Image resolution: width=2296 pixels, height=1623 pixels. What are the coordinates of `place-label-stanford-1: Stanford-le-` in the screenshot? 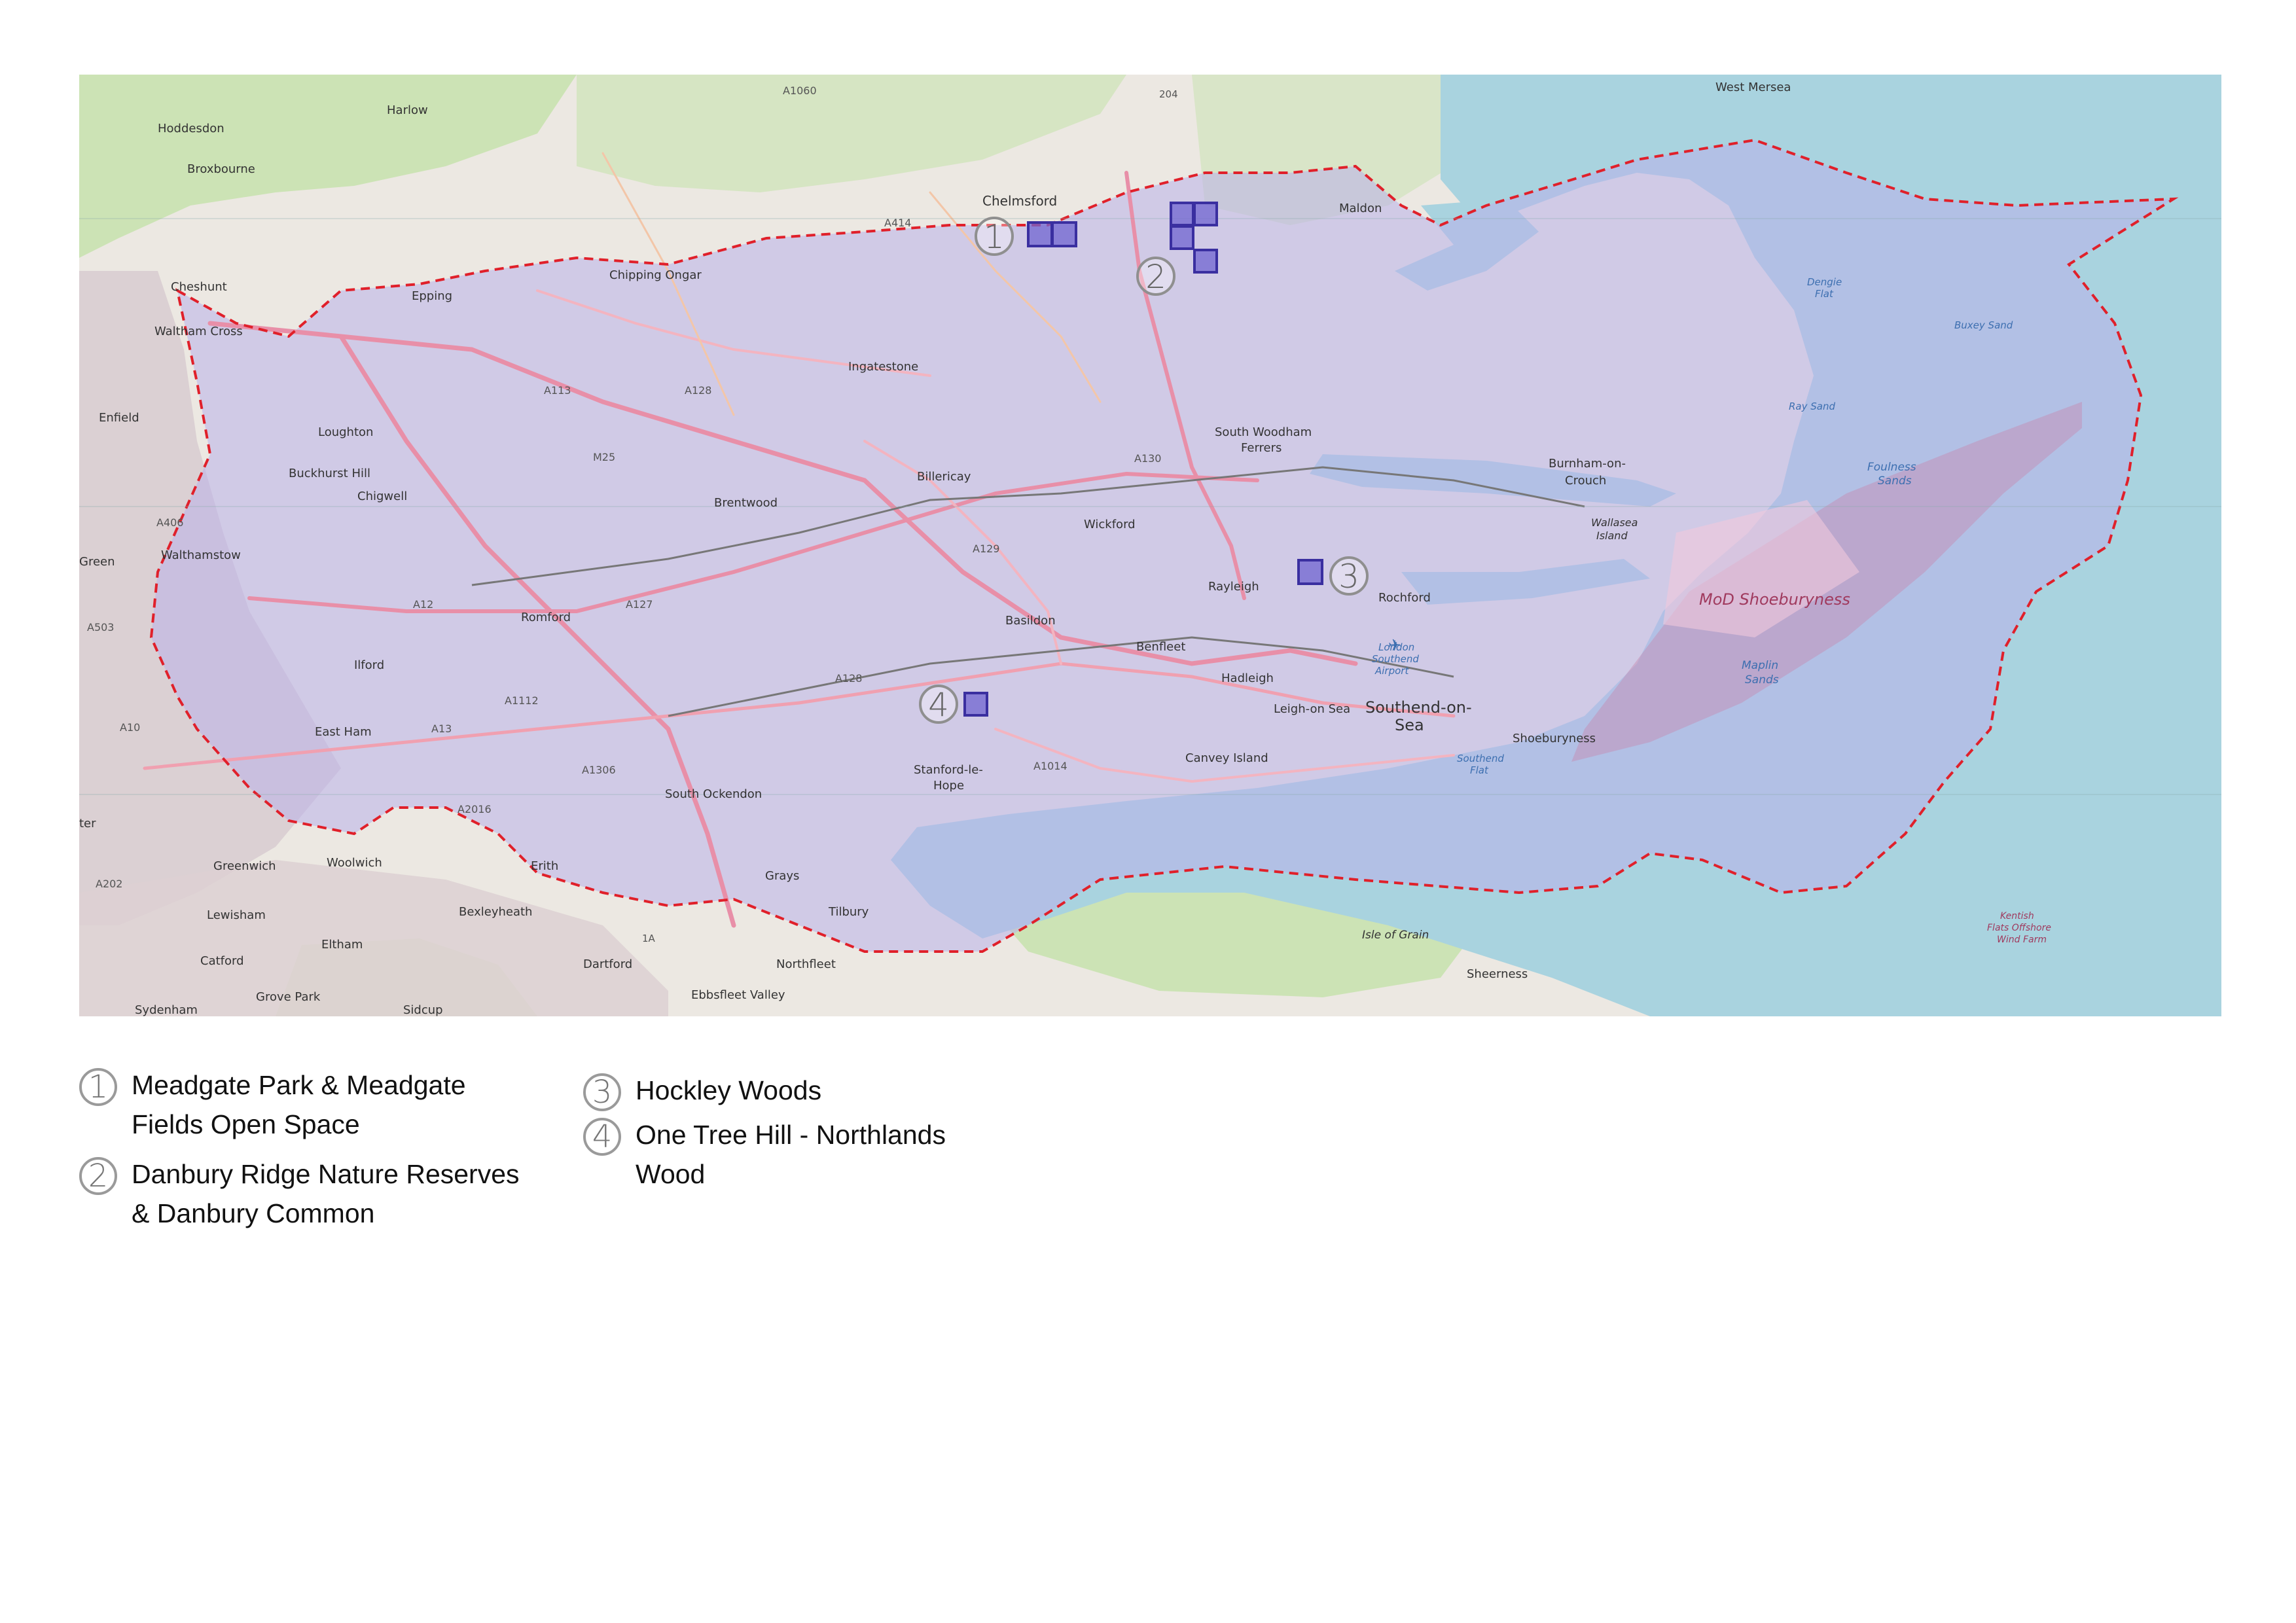 It's located at (948, 770).